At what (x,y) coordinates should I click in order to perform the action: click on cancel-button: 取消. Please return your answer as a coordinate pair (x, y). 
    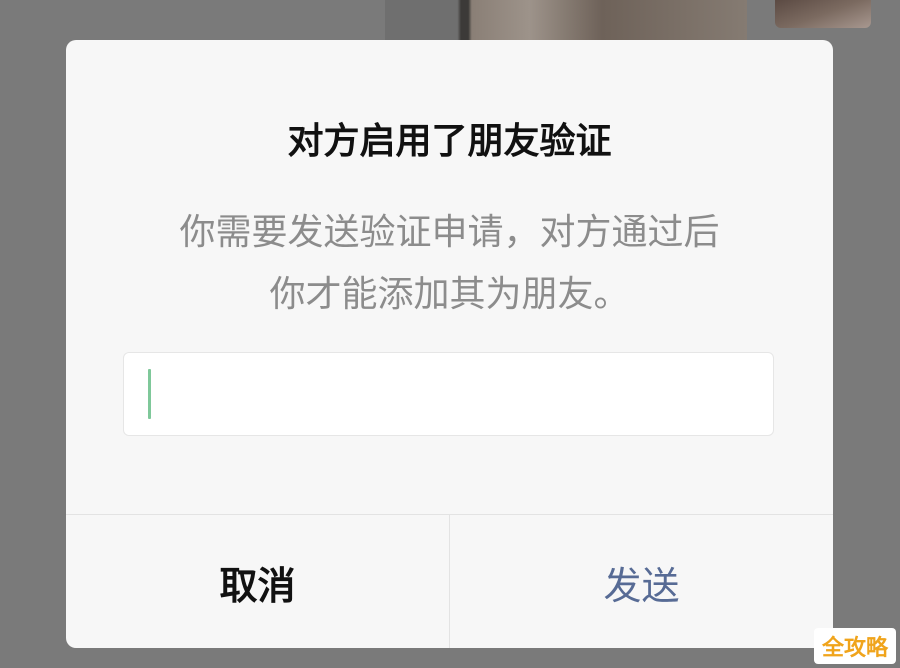
    Looking at the image, I should click on (258, 581).